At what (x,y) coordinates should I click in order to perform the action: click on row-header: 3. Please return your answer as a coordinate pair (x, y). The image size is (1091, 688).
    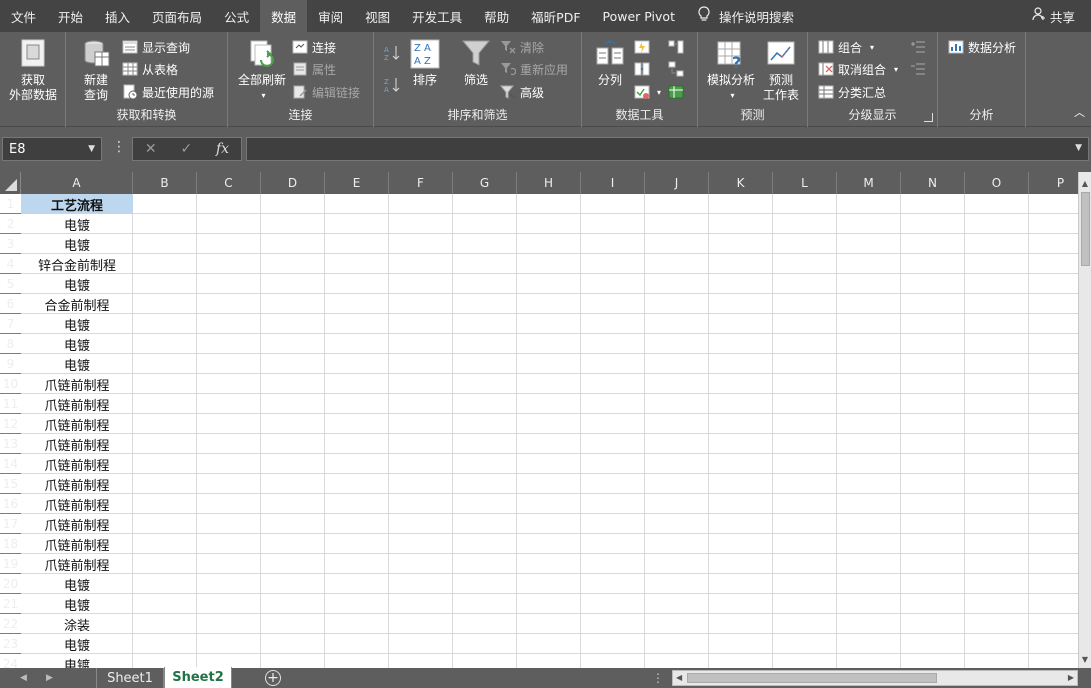
    Looking at the image, I should click on (10, 244).